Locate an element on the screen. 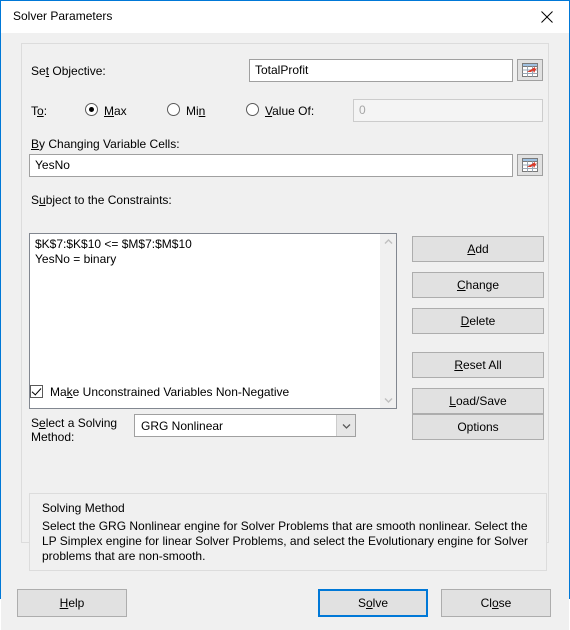 This screenshot has width=570, height=630. reset-all-button-label: Reset All is located at coordinates (478, 365).